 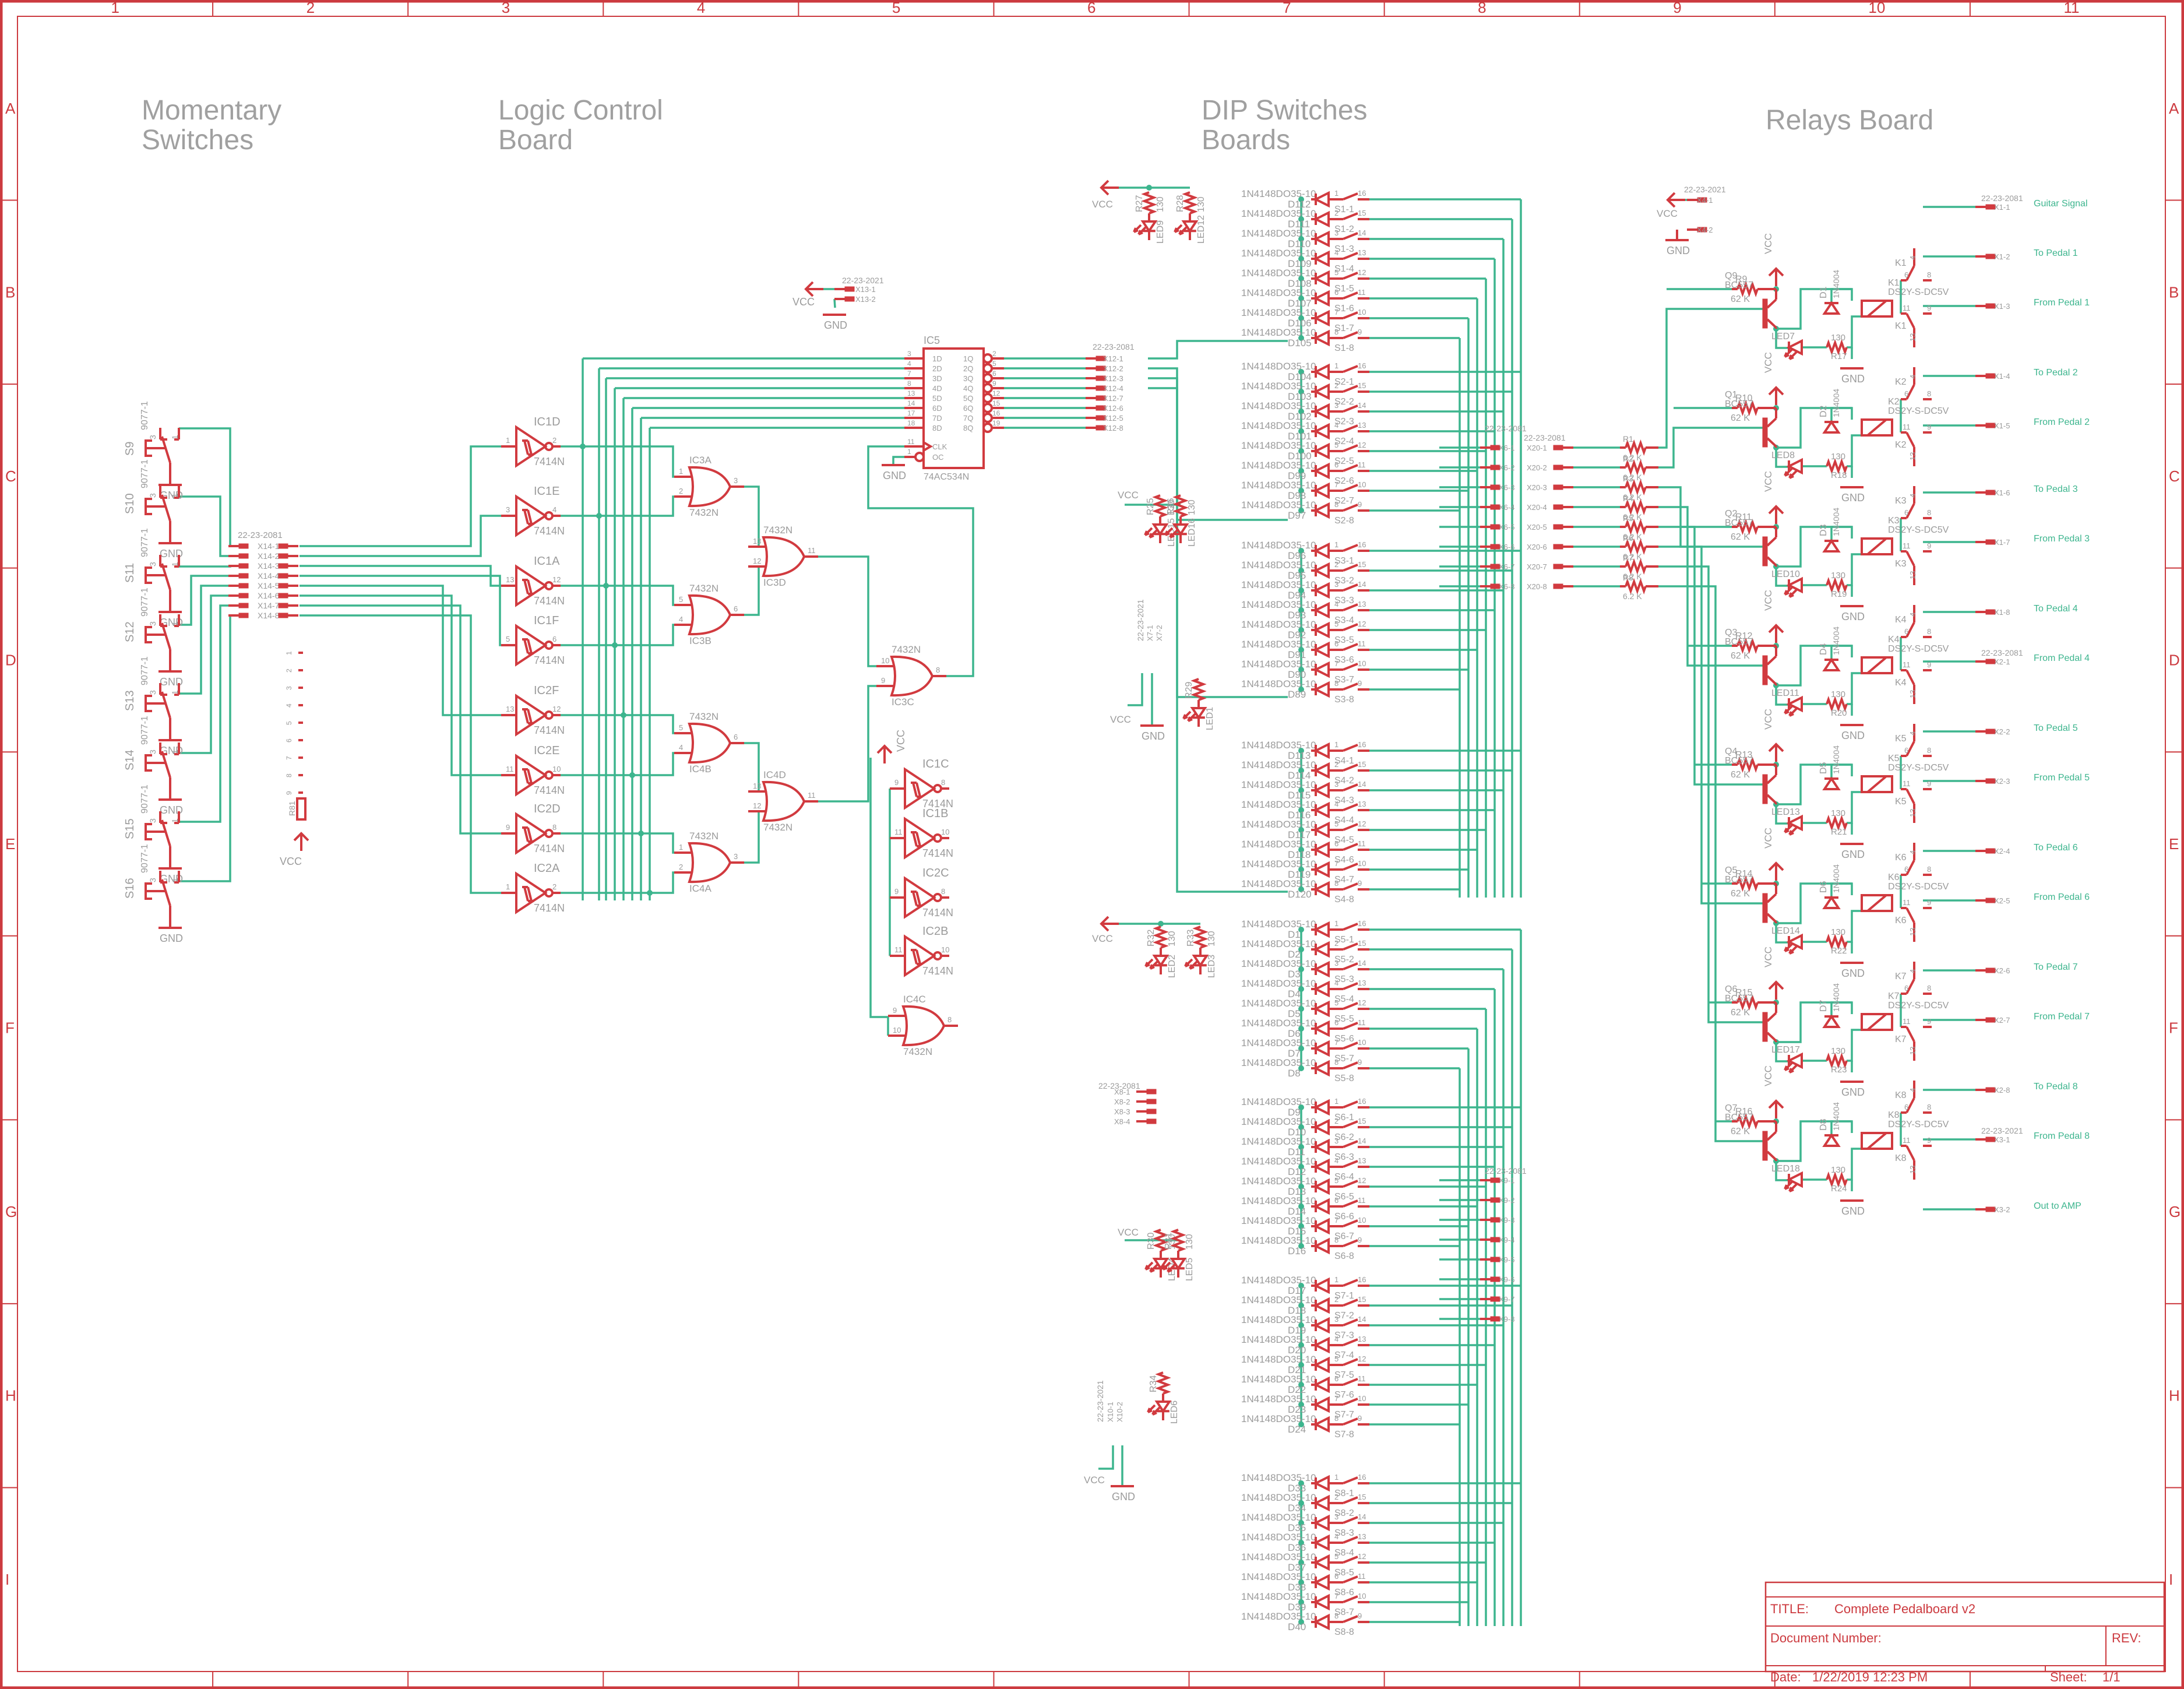 I want to click on resistor-ref: R28, so click(x=1180, y=203).